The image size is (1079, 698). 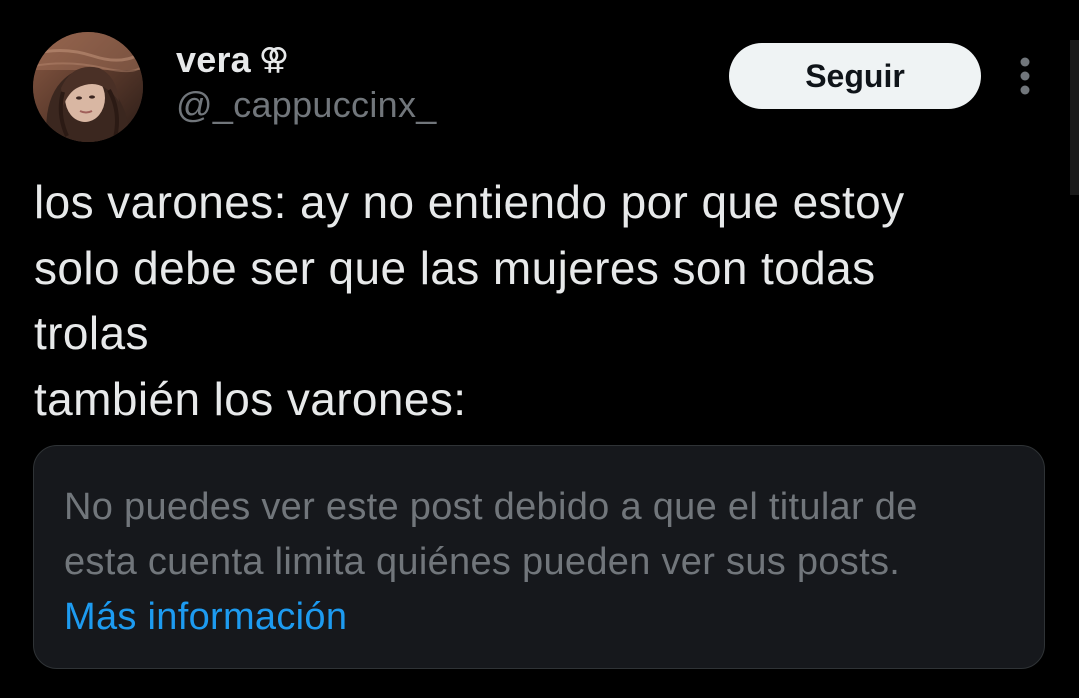 What do you see at coordinates (455, 267) in the screenshot?
I see `post-text-line: solo debe ser que las mujeres son todas` at bounding box center [455, 267].